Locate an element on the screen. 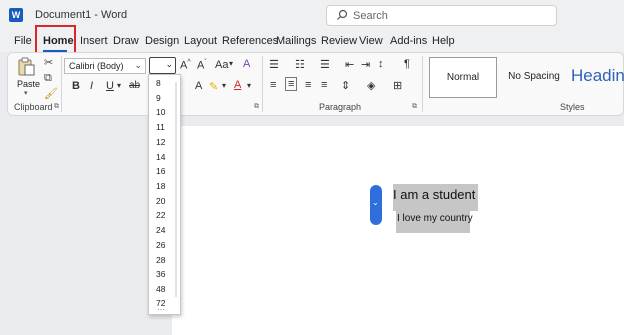 The image size is (624, 335). tab-file: File is located at coordinates (23, 41).